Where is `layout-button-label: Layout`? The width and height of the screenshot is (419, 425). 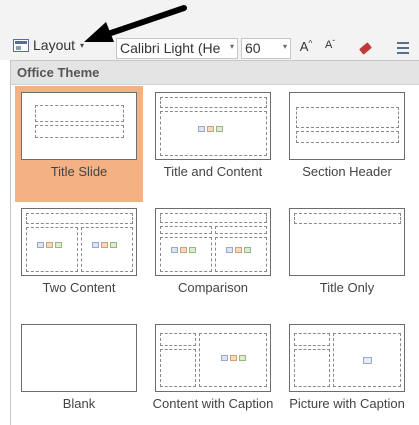 layout-button-label: Layout is located at coordinates (54, 45).